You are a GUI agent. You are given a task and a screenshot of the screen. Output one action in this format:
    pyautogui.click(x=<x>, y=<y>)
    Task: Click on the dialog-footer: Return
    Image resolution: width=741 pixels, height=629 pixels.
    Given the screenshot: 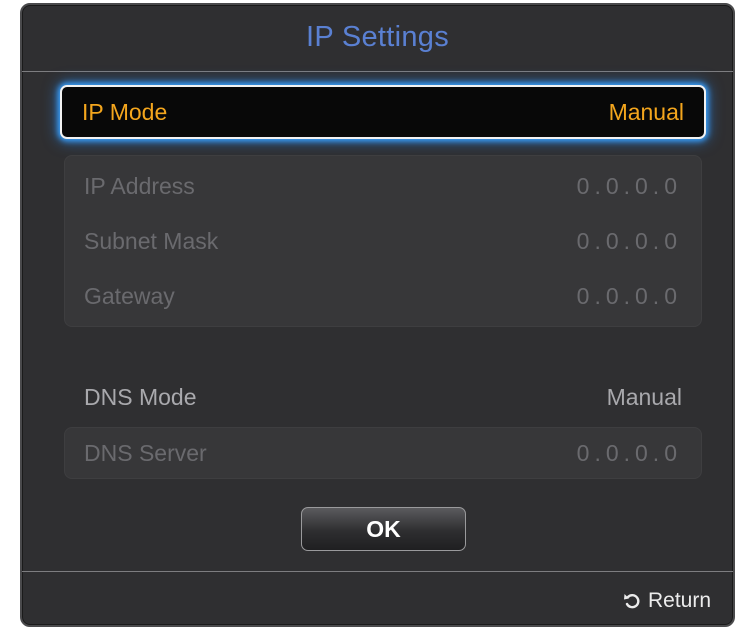 What is the action you would take?
    pyautogui.click(x=377, y=598)
    